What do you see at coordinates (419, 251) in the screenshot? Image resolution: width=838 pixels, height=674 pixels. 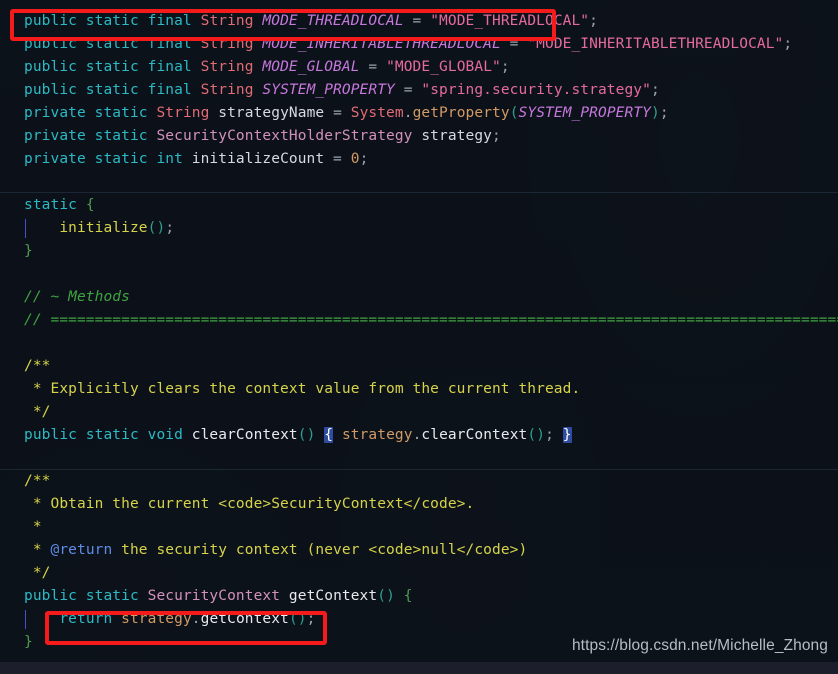 I see `code-line: }` at bounding box center [419, 251].